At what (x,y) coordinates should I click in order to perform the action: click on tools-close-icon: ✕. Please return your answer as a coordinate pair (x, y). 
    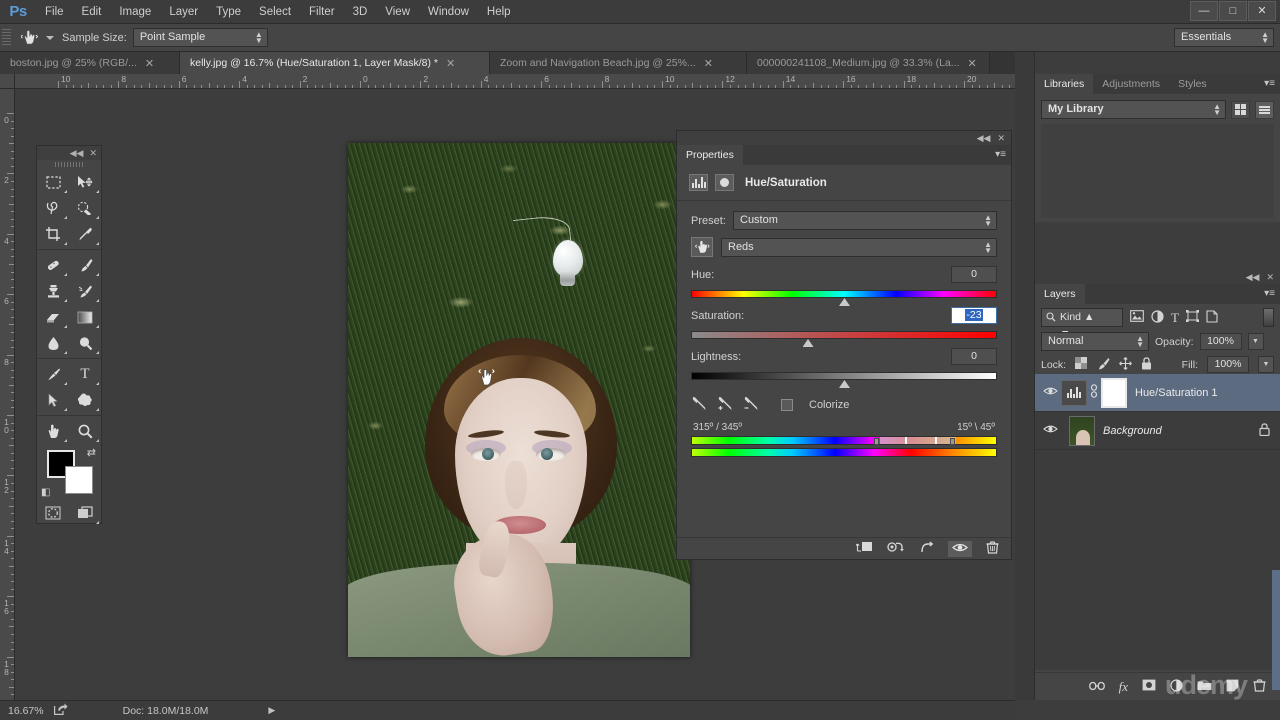
    Looking at the image, I should click on (93, 153).